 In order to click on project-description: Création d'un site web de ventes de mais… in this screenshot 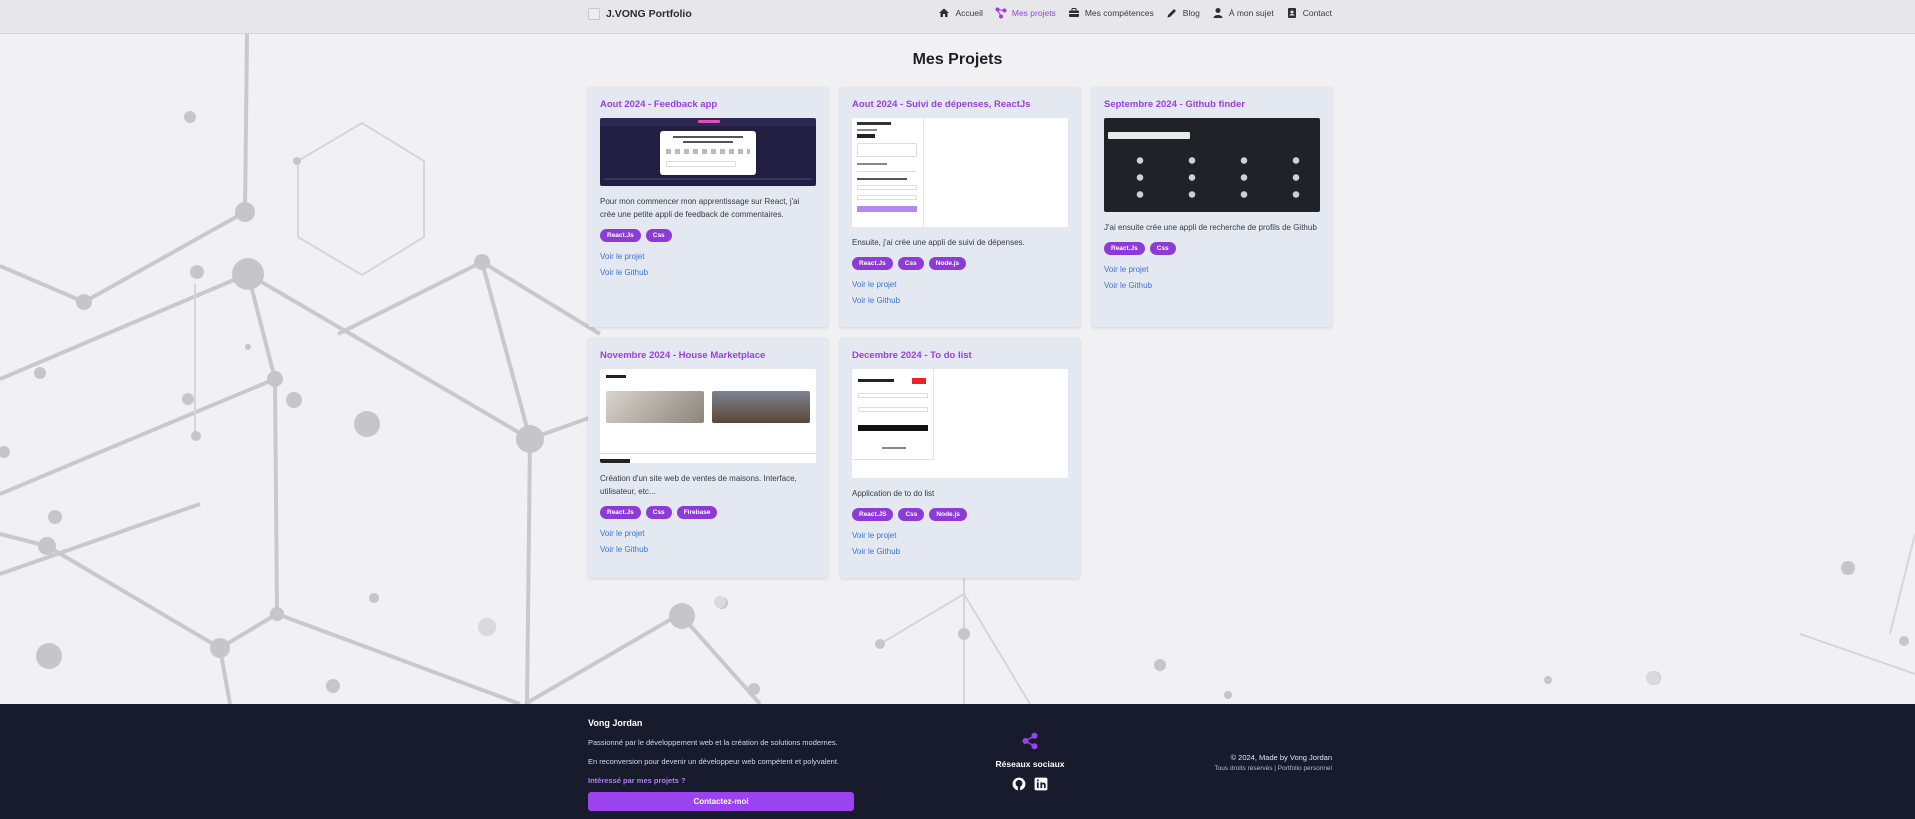, I will do `click(698, 485)`.